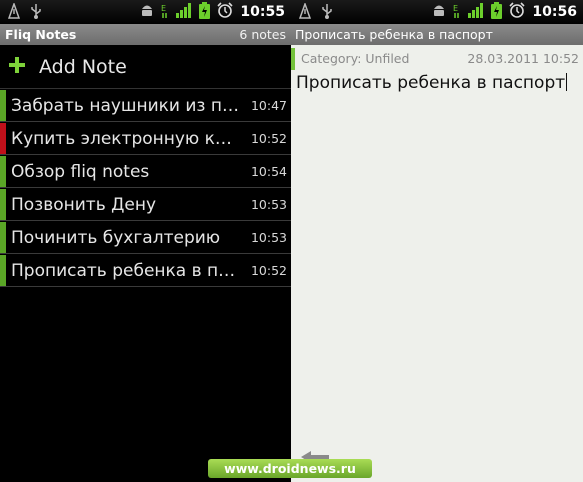 Image resolution: width=583 pixels, height=482 pixels. Describe the element at coordinates (567, 82) in the screenshot. I see `text-cursor` at that location.